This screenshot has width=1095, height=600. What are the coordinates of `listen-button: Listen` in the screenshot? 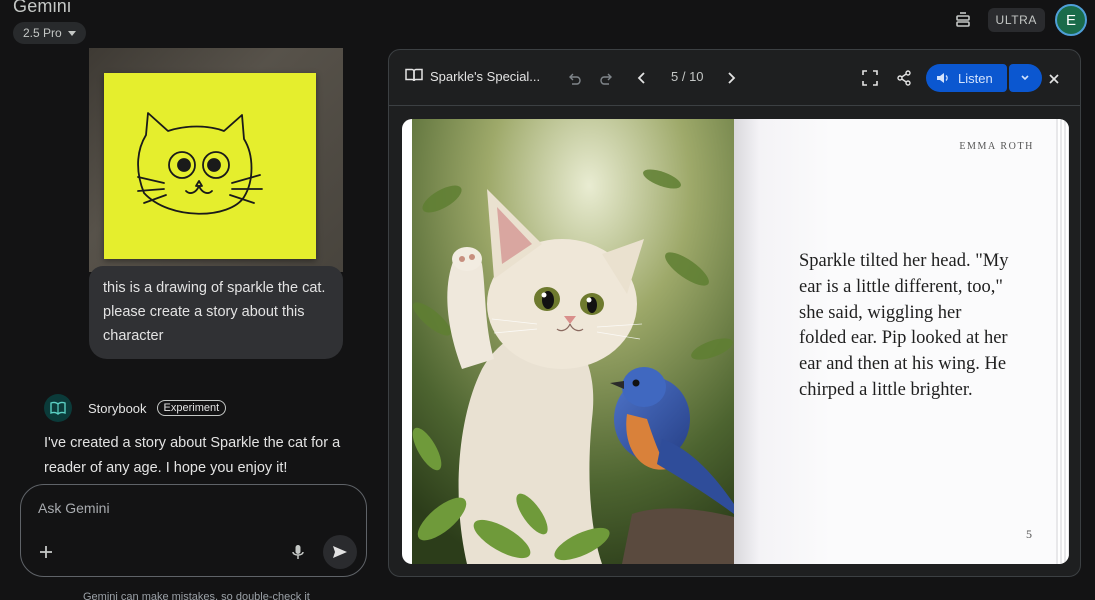 It's located at (966, 78).